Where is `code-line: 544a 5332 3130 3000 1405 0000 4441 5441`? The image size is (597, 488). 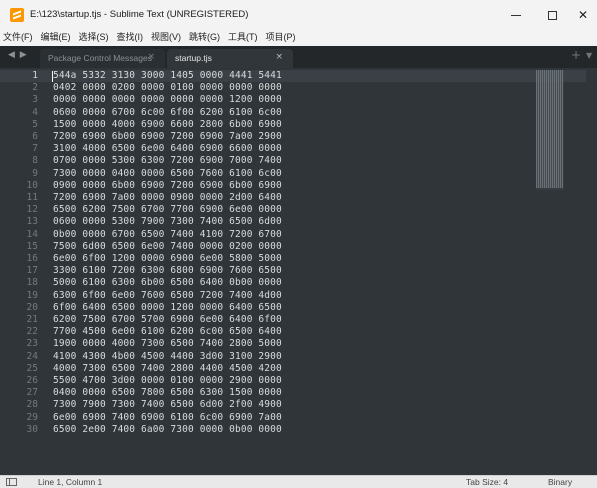
code-line: 544a 5332 3130 3000 1405 0000 4441 5441 is located at coordinates (167, 76).